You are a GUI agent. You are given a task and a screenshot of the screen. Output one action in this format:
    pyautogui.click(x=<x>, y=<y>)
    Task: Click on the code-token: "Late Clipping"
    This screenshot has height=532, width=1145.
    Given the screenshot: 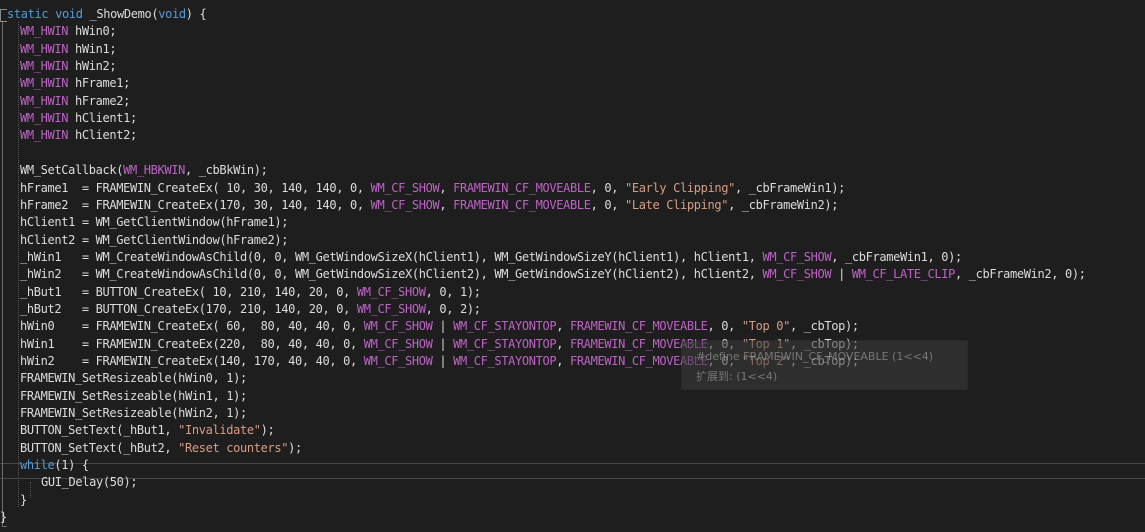 What is the action you would take?
    pyautogui.click(x=676, y=204)
    